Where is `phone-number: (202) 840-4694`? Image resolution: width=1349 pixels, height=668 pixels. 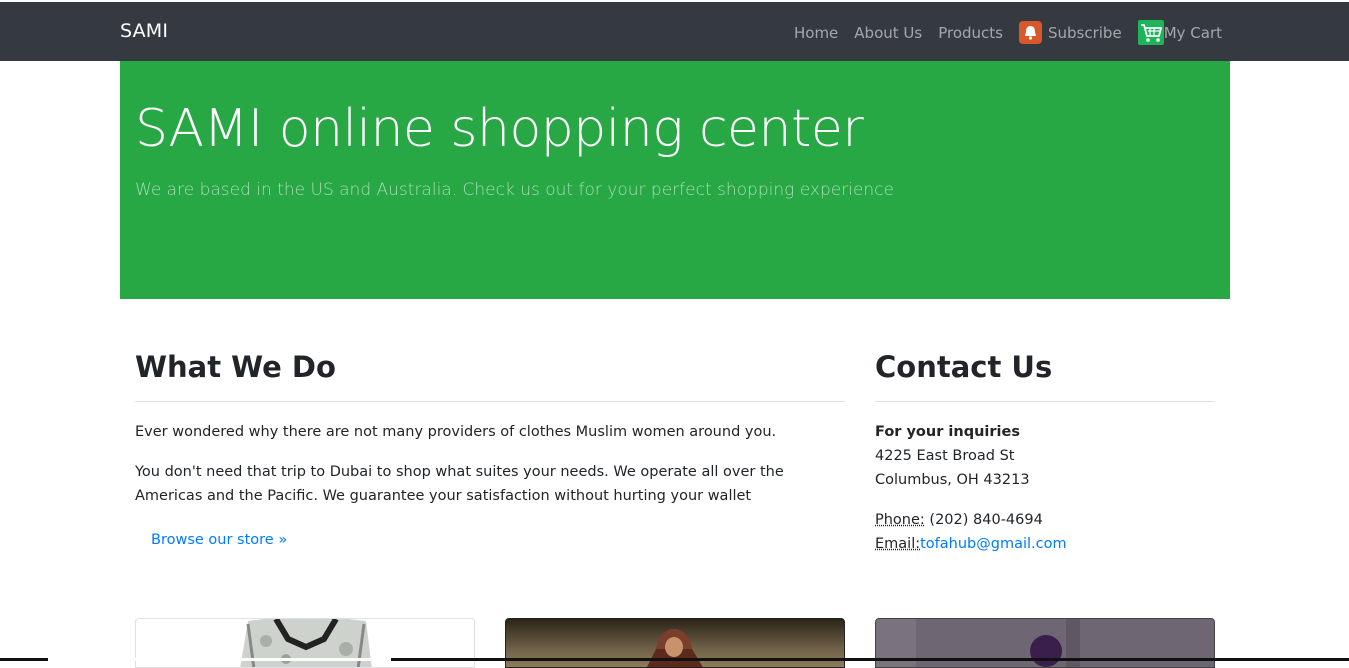 phone-number: (202) 840-4694 is located at coordinates (983, 520).